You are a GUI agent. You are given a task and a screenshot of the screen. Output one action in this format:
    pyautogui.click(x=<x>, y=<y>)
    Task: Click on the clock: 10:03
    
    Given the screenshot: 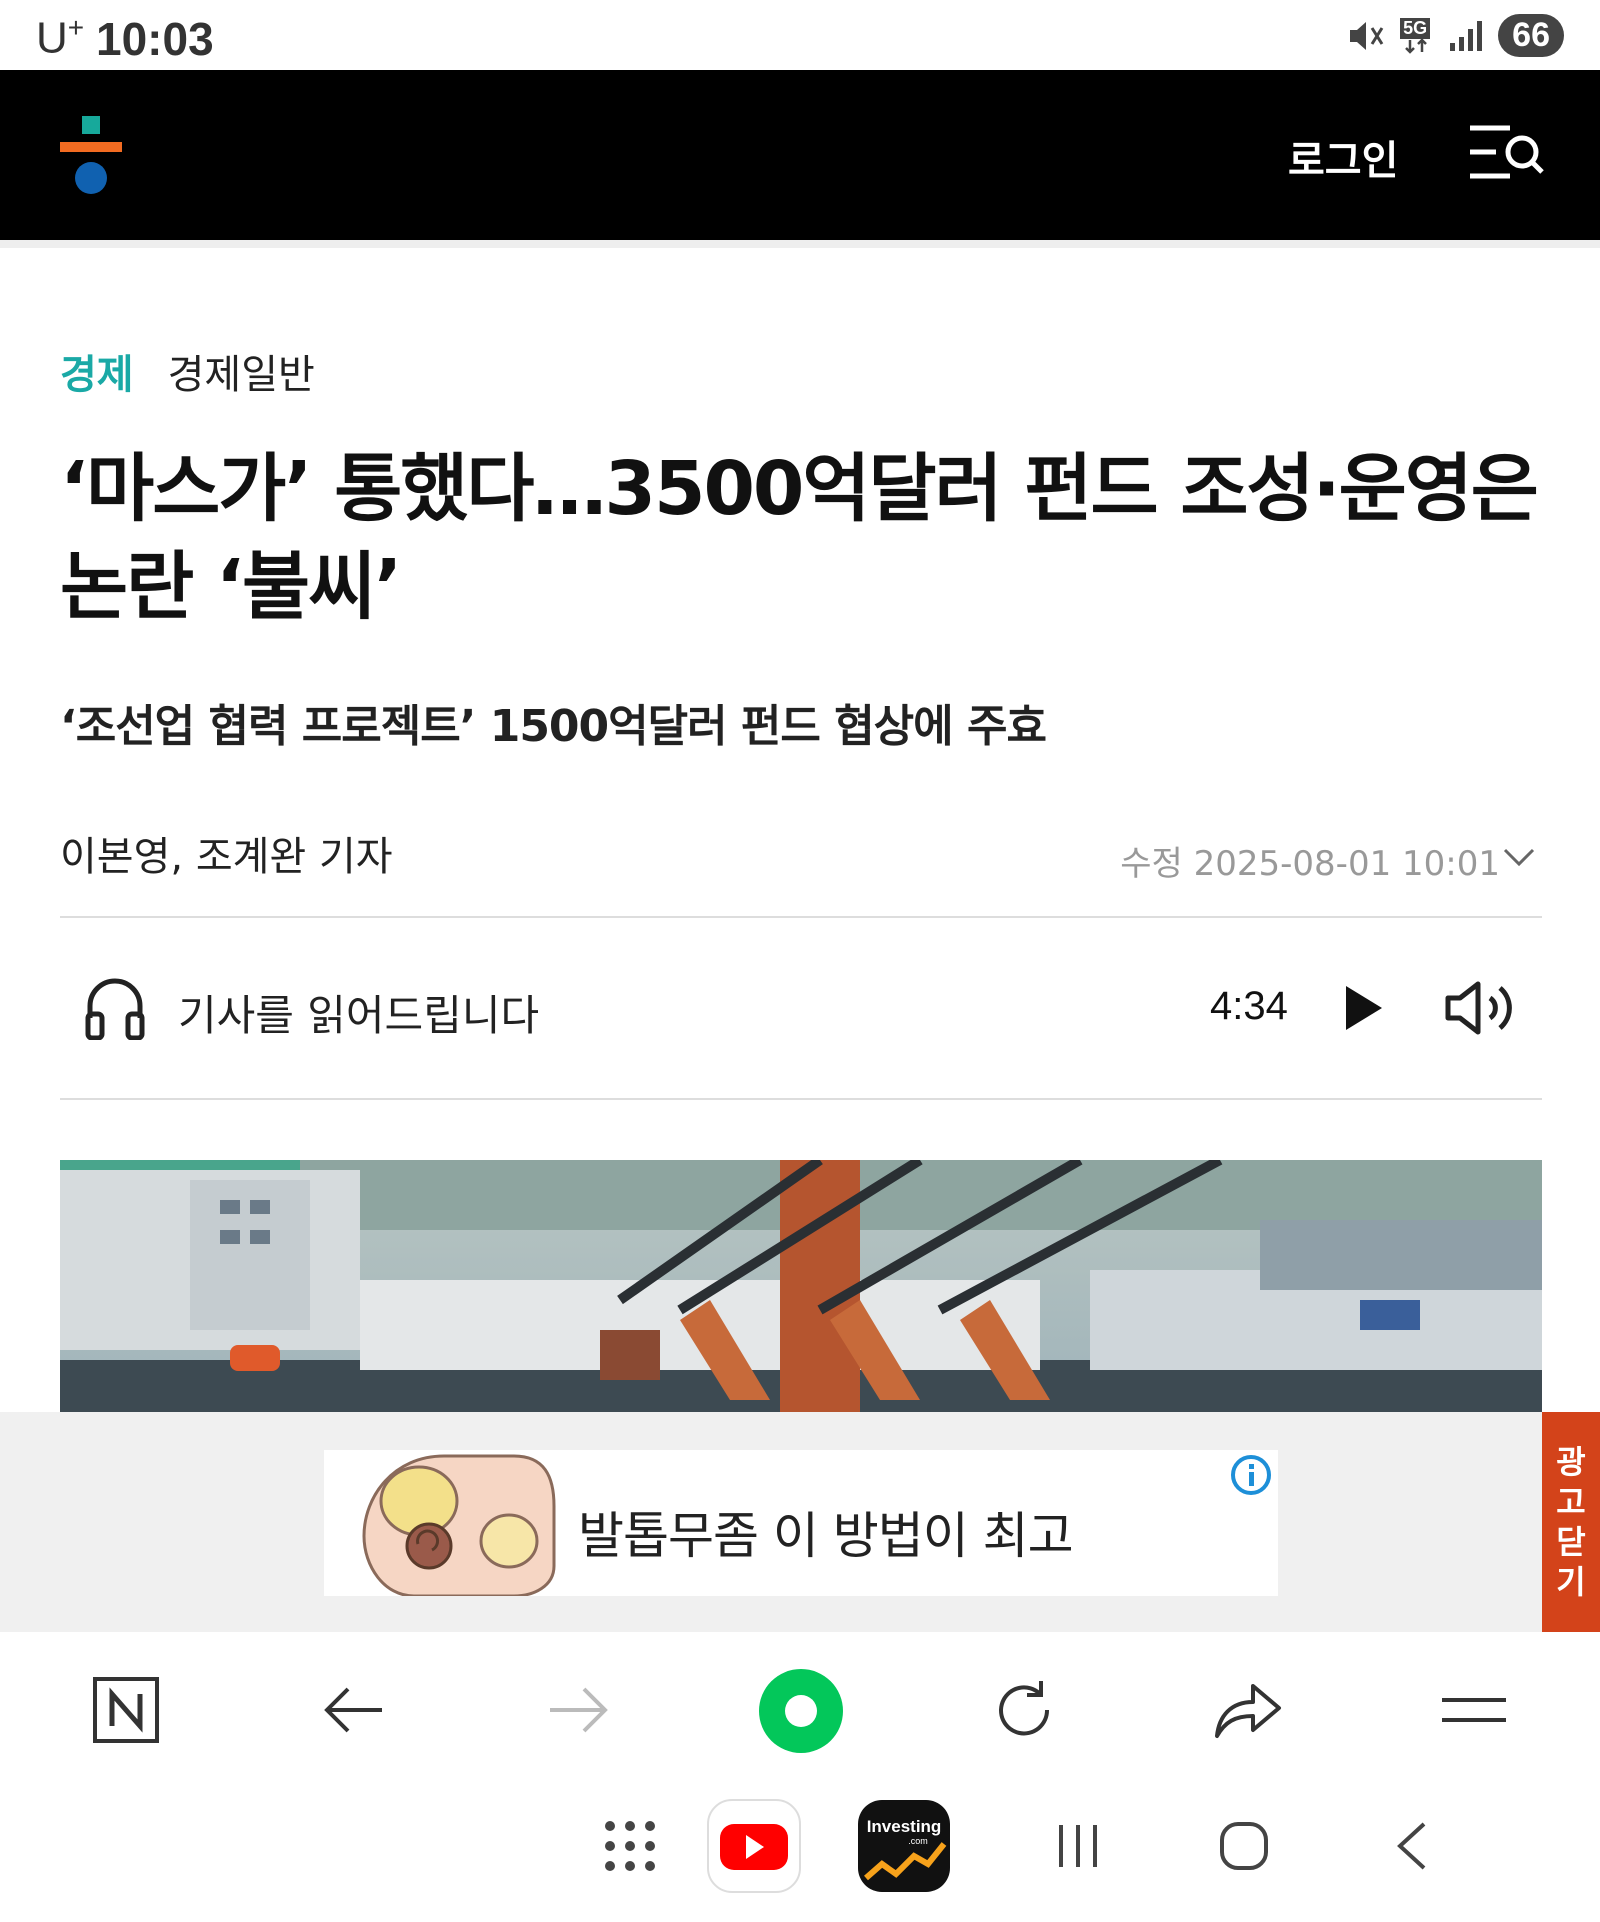 What is the action you would take?
    pyautogui.click(x=155, y=39)
    